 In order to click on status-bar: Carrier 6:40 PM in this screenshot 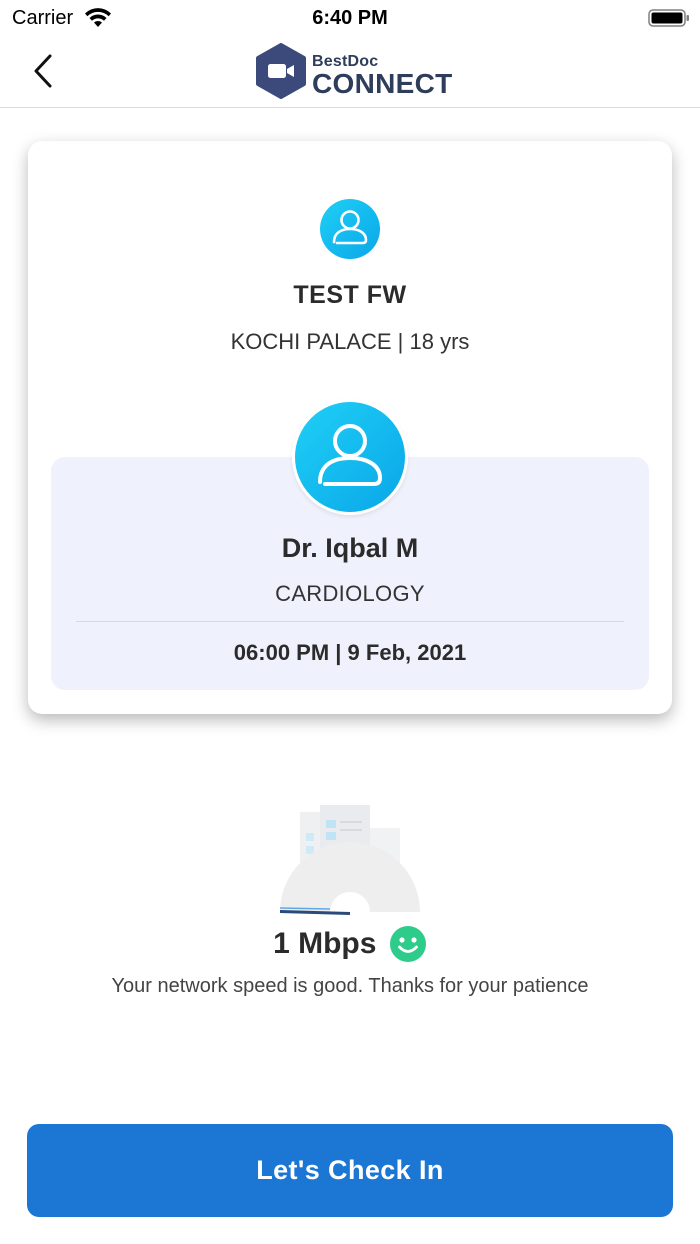, I will do `click(350, 20)`.